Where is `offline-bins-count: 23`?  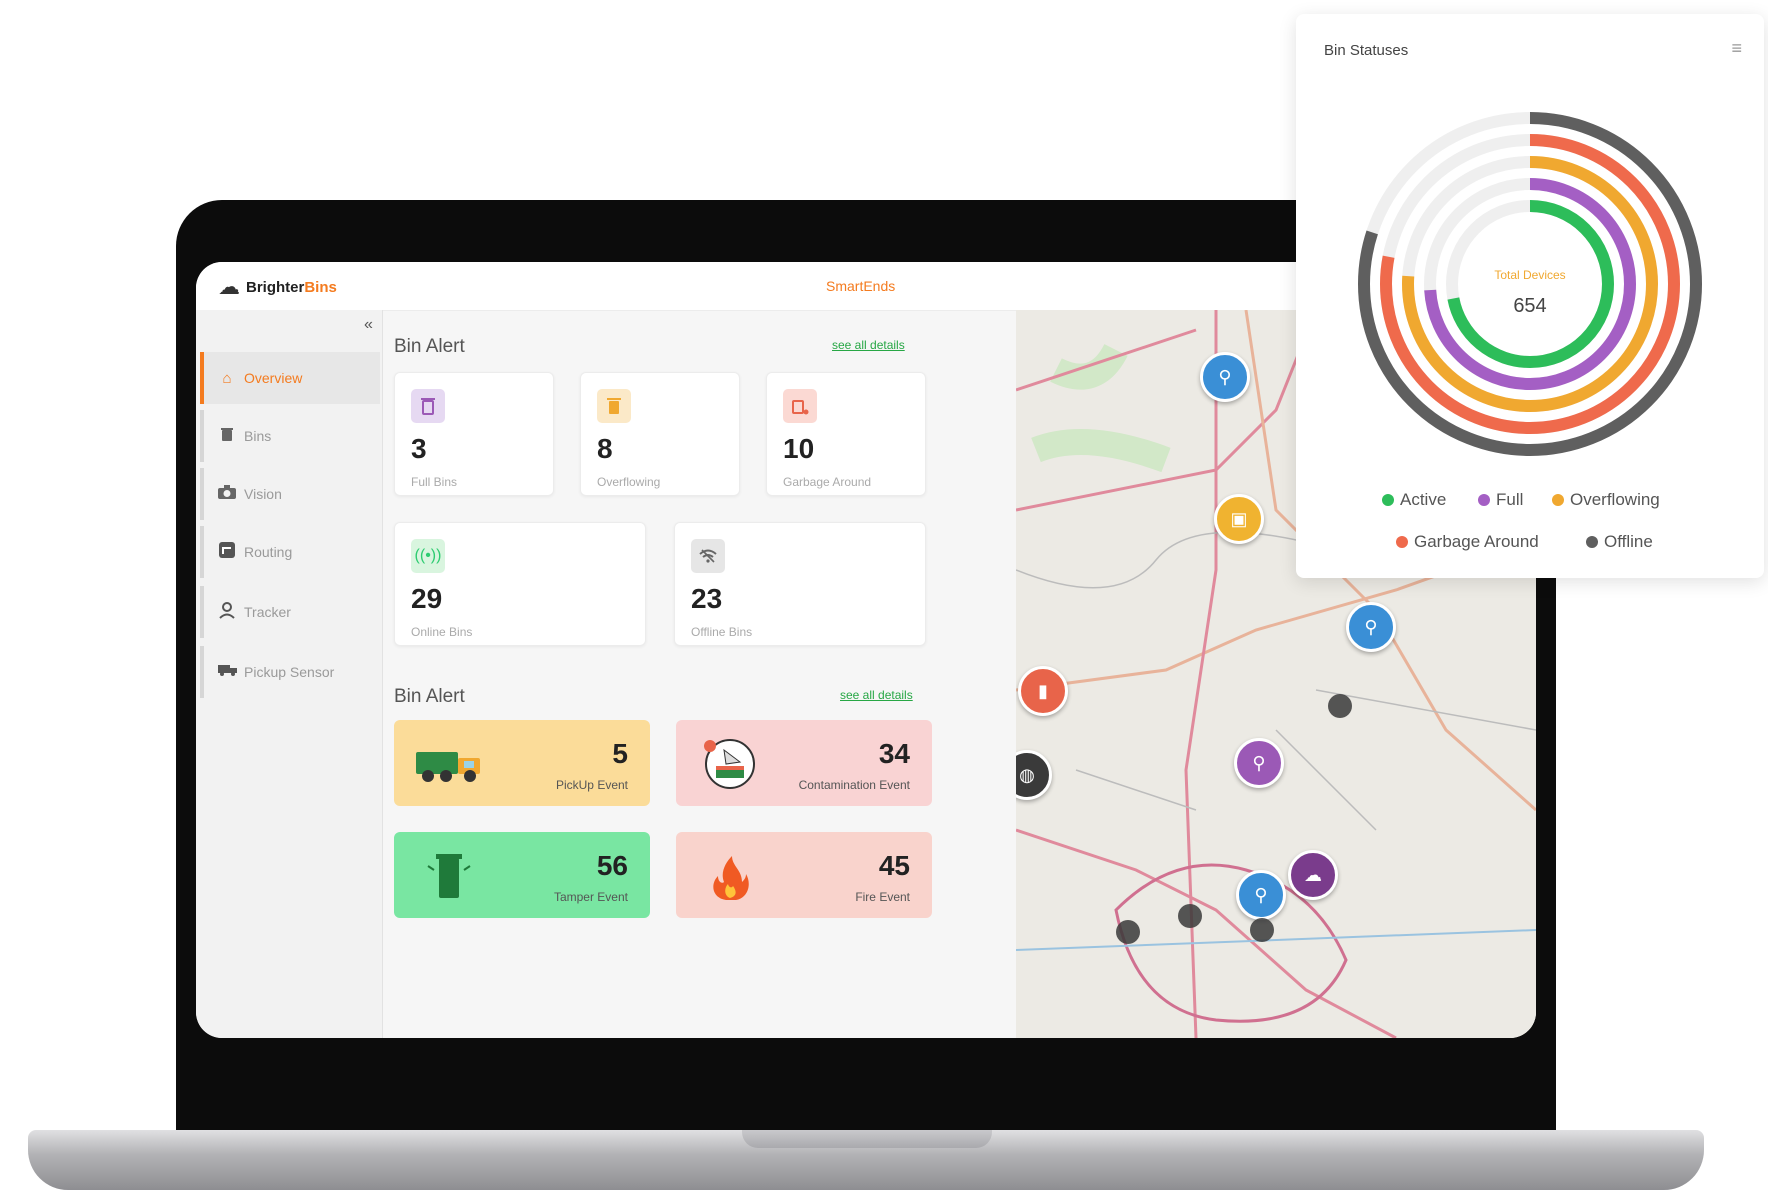 offline-bins-count: 23 is located at coordinates (707, 598).